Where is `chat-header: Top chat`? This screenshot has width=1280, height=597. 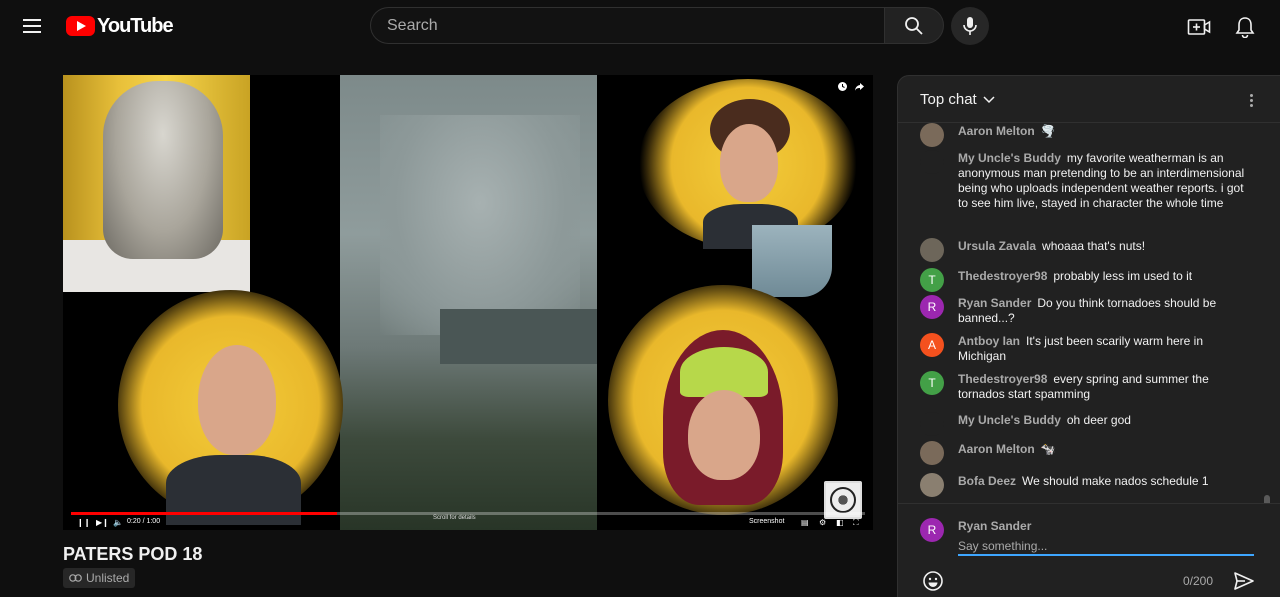
chat-header: Top chat is located at coordinates (1089, 99).